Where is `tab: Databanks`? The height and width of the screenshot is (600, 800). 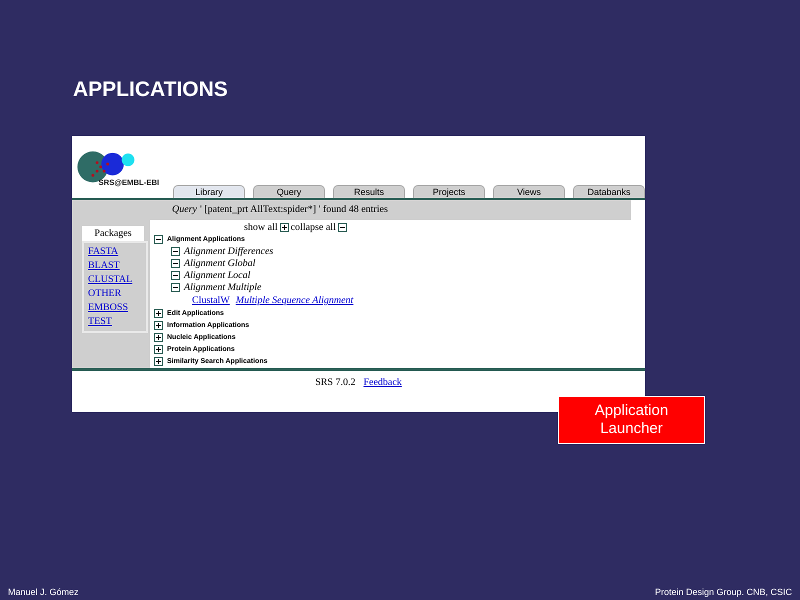 tab: Databanks is located at coordinates (609, 191).